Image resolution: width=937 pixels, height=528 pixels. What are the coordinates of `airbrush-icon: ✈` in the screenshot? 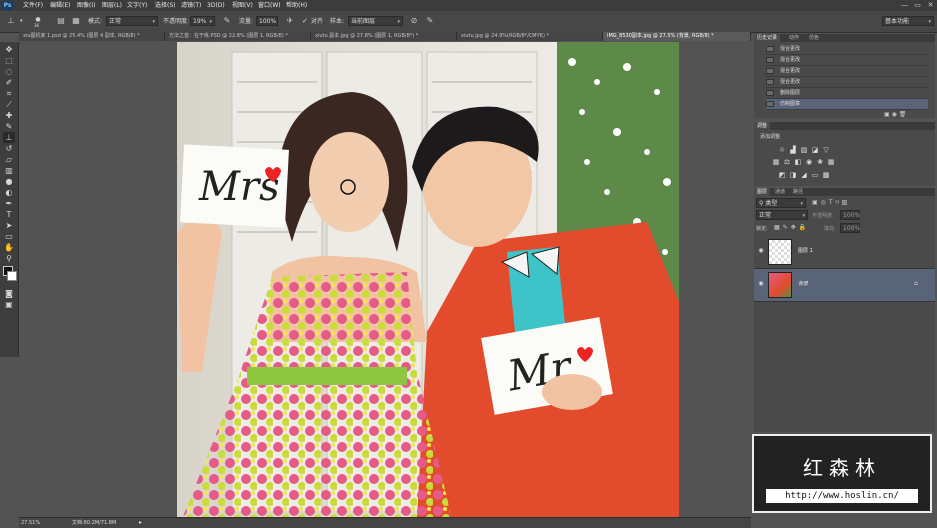 It's located at (290, 21).